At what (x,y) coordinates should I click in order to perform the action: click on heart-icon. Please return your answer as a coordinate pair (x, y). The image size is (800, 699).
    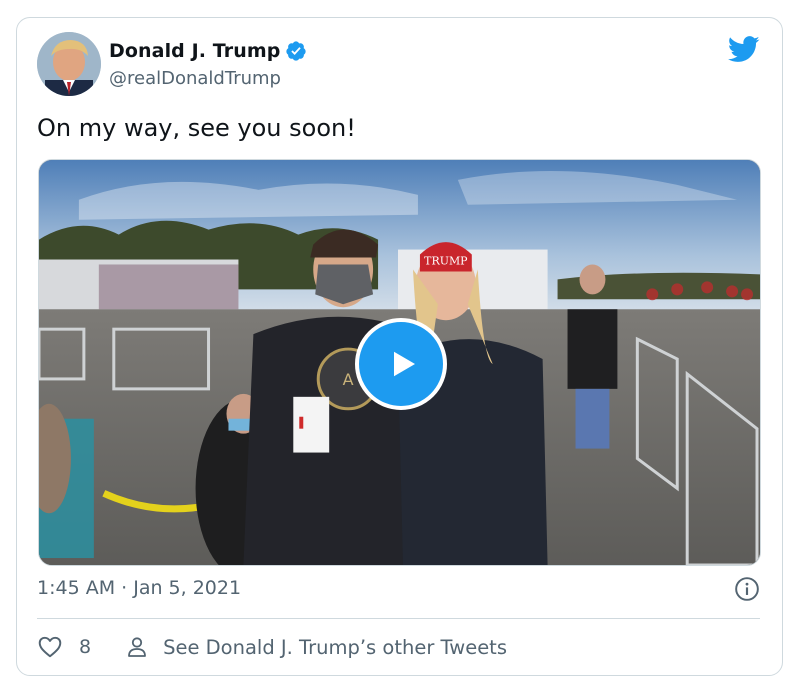
    Looking at the image, I should click on (50, 647).